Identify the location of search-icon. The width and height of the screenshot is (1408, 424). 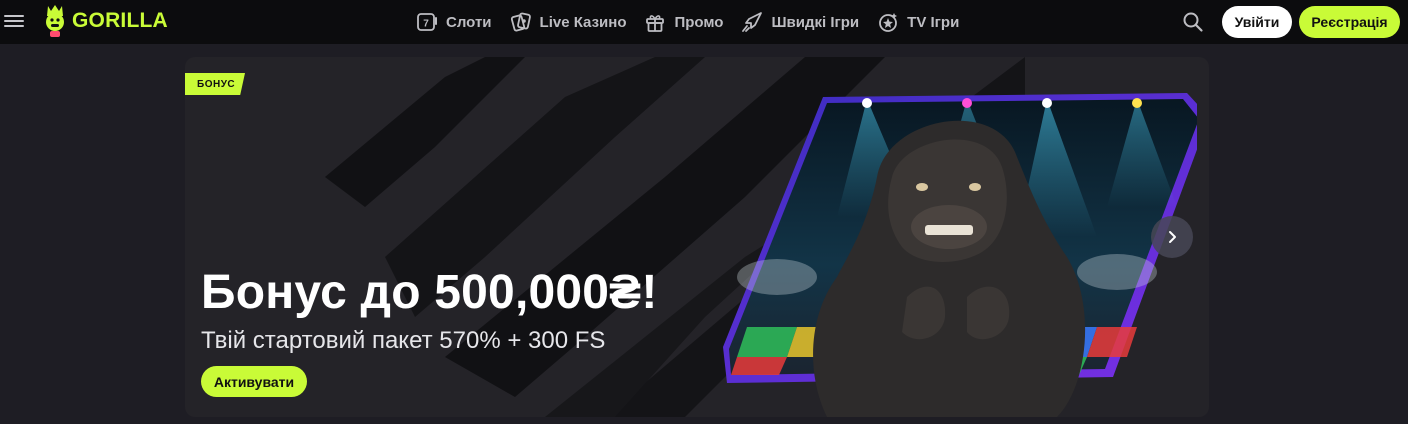
(1193, 22).